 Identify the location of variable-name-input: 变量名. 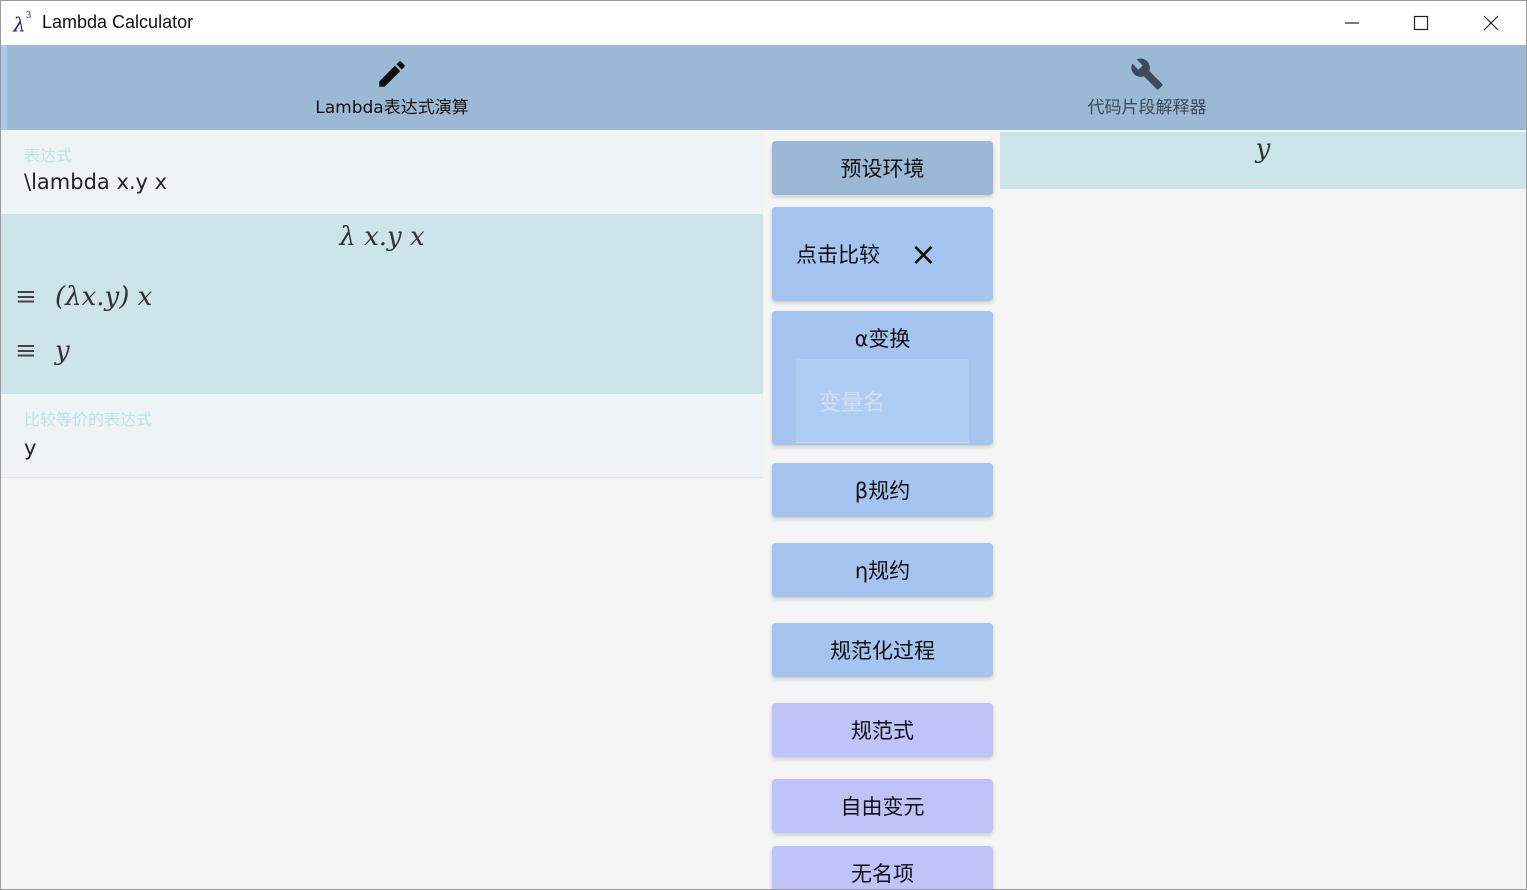
(882, 401).